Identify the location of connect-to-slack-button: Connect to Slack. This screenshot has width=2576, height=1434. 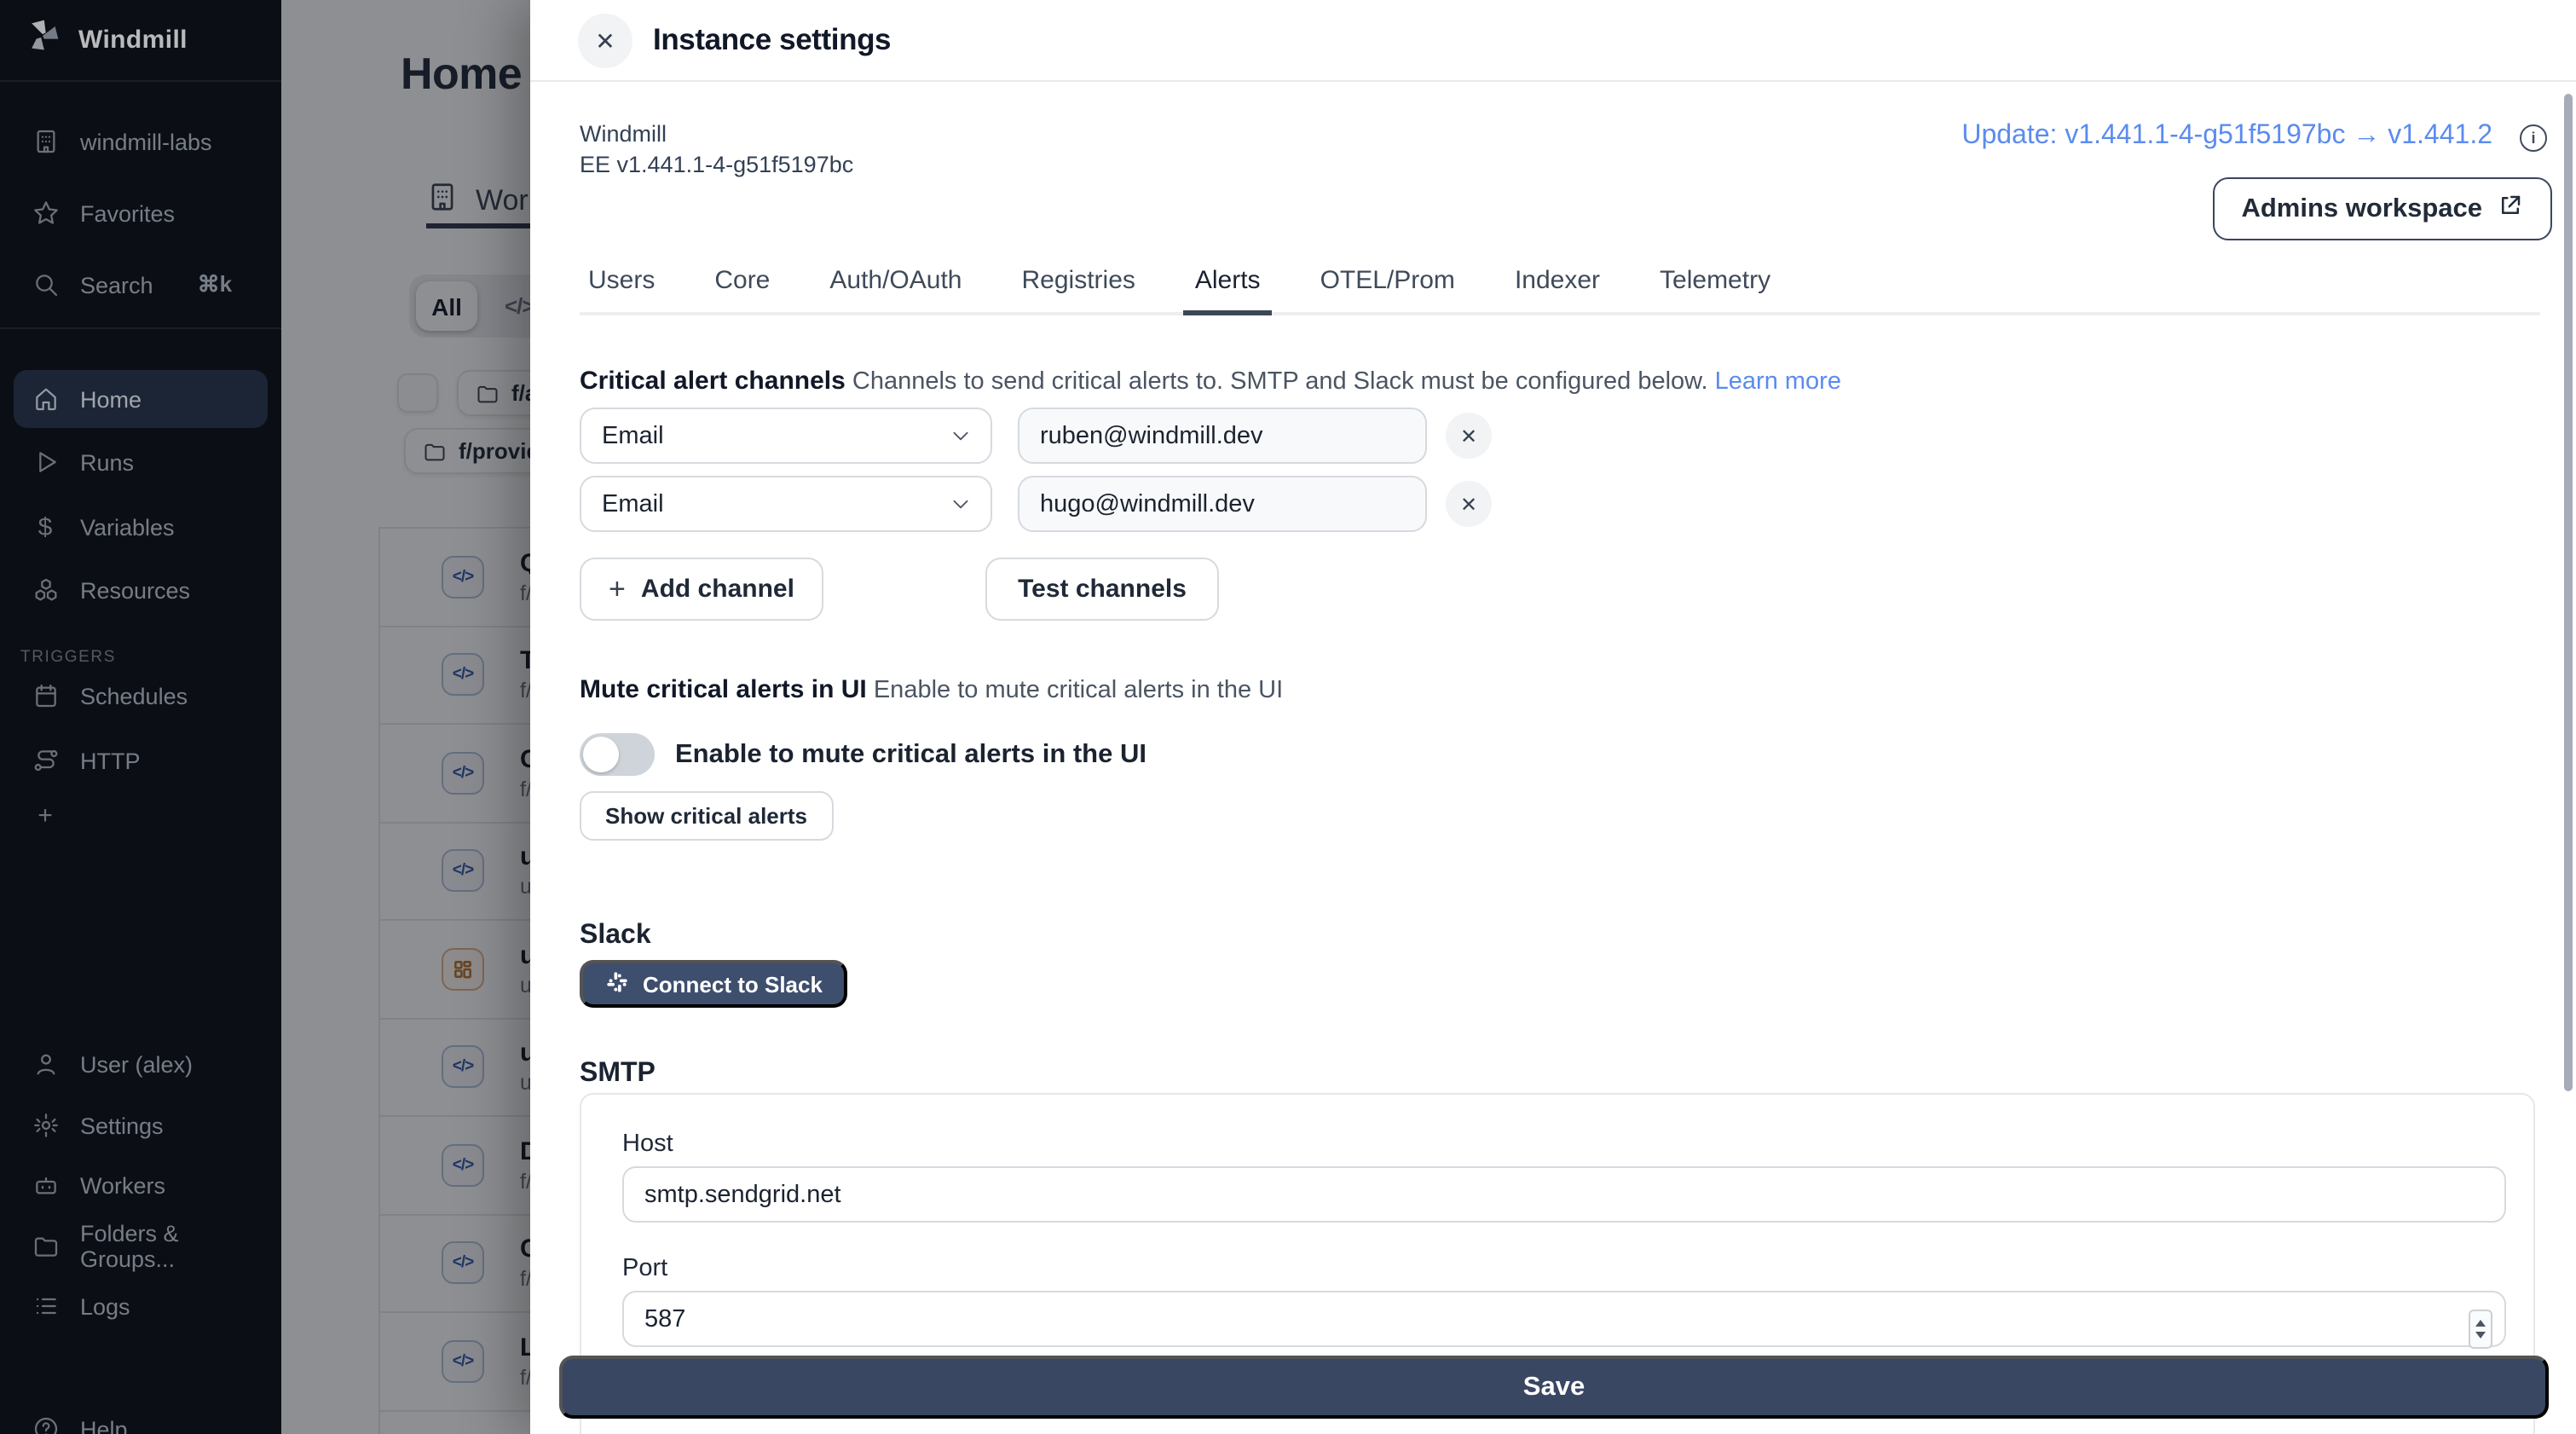
(714, 984).